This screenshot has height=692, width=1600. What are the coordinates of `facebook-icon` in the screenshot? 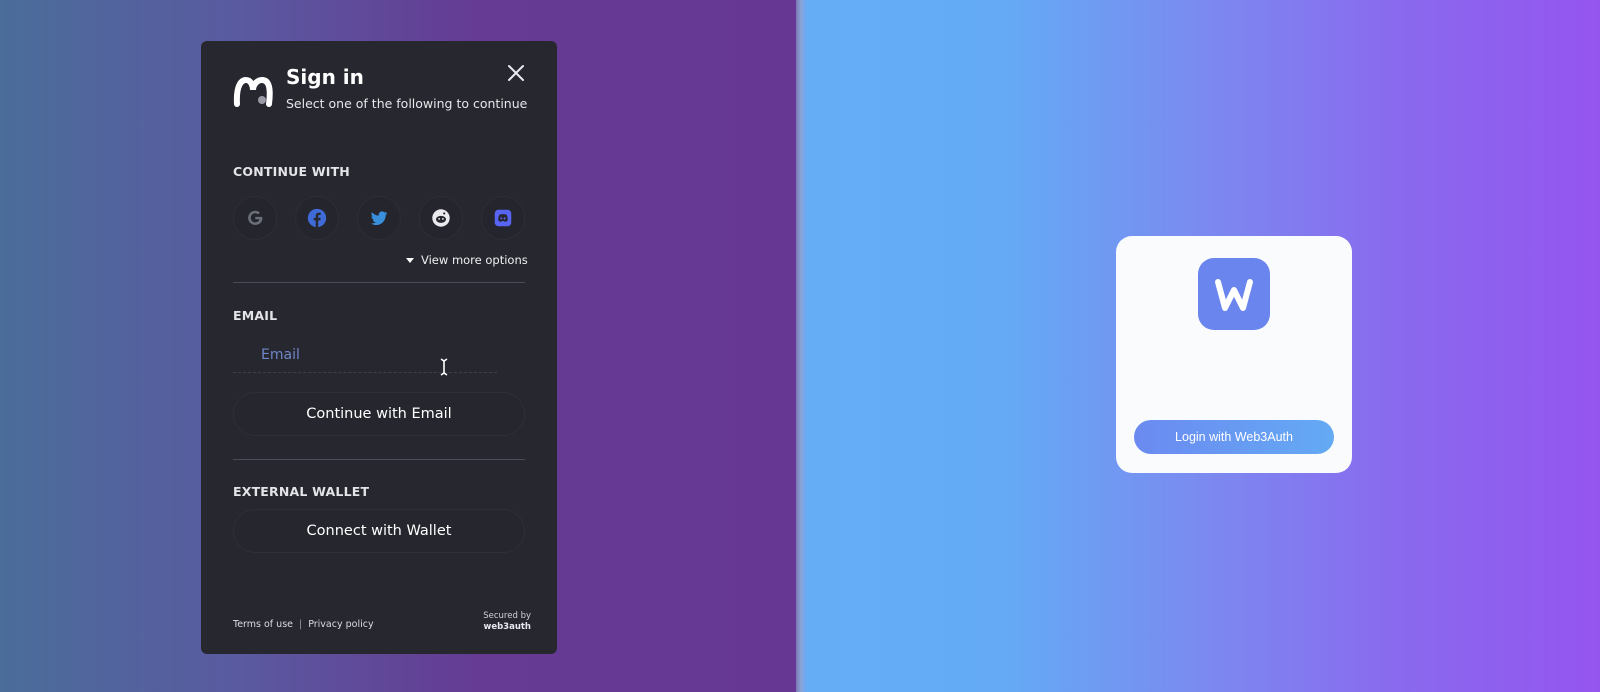 It's located at (317, 218).